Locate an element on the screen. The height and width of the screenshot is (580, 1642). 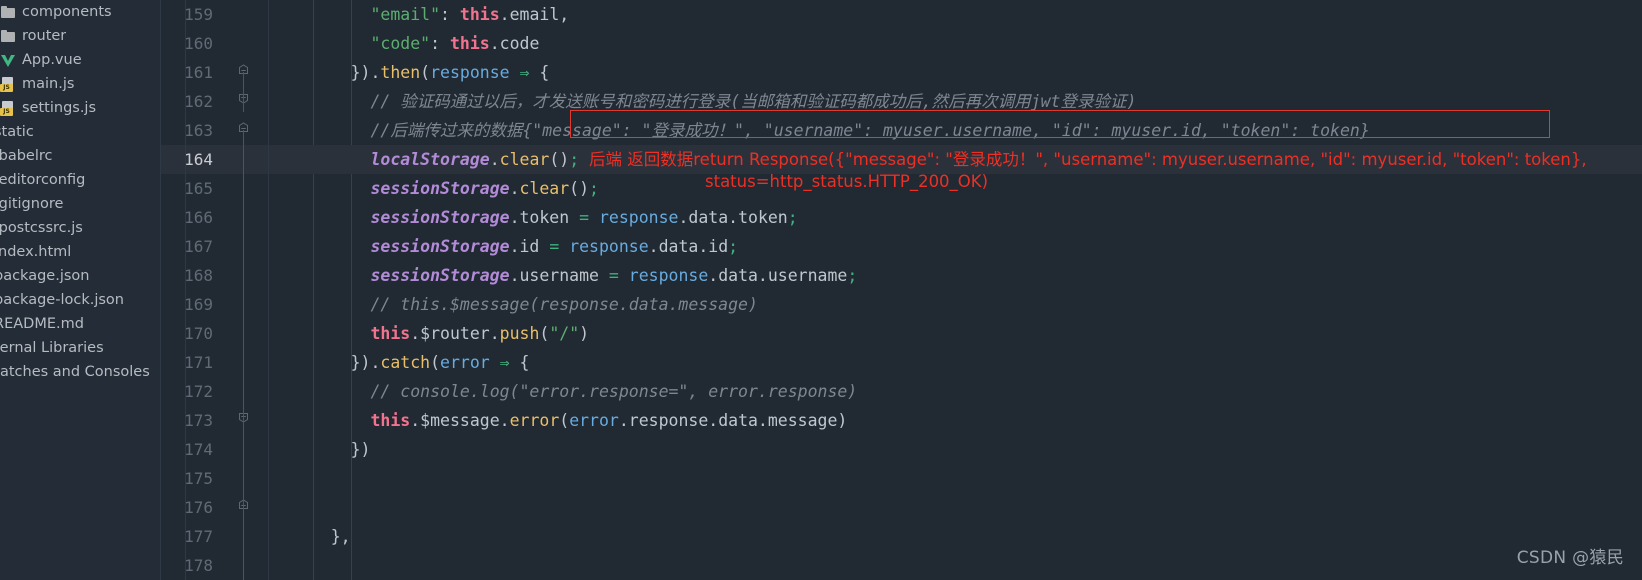
tree-item-static: static is located at coordinates (80, 132).